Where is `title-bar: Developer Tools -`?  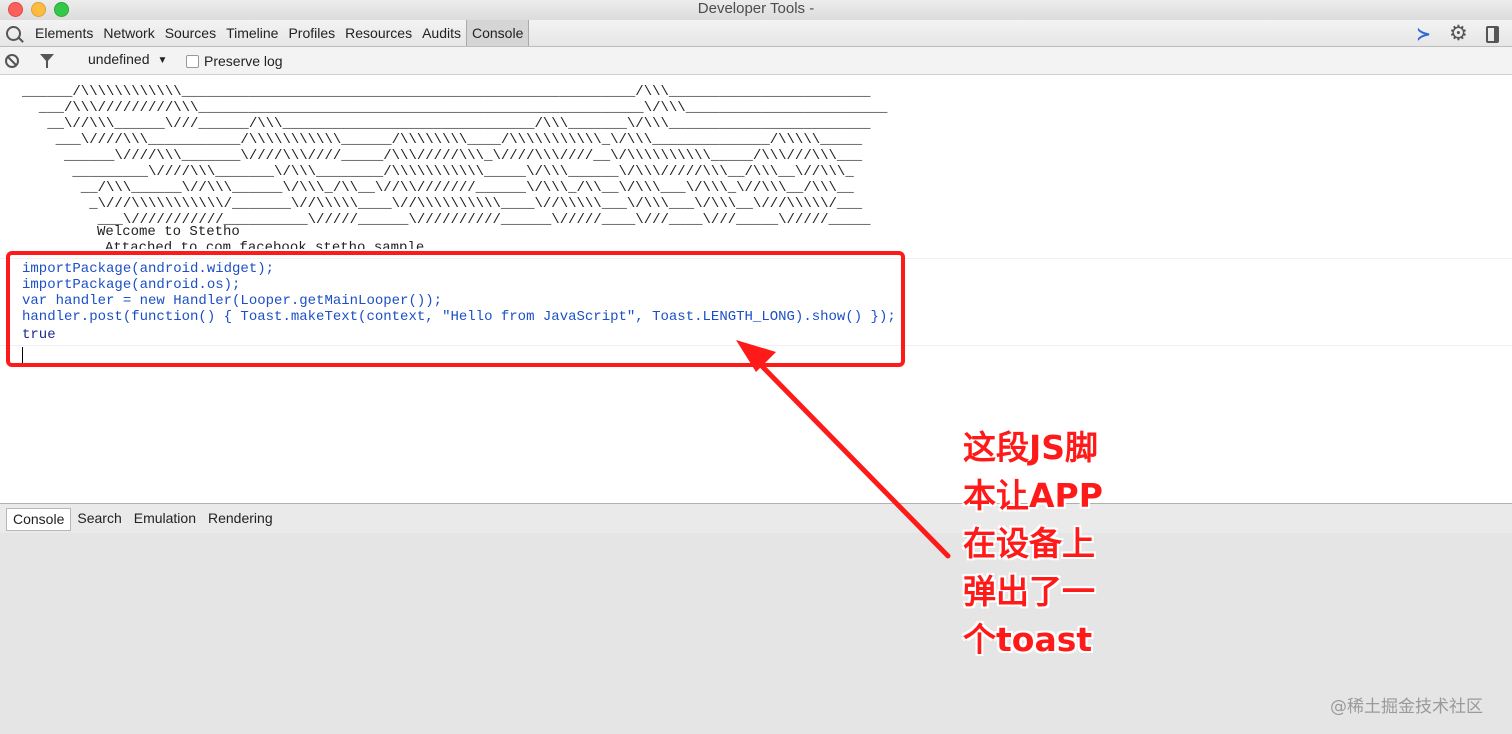 title-bar: Developer Tools - is located at coordinates (756, 10).